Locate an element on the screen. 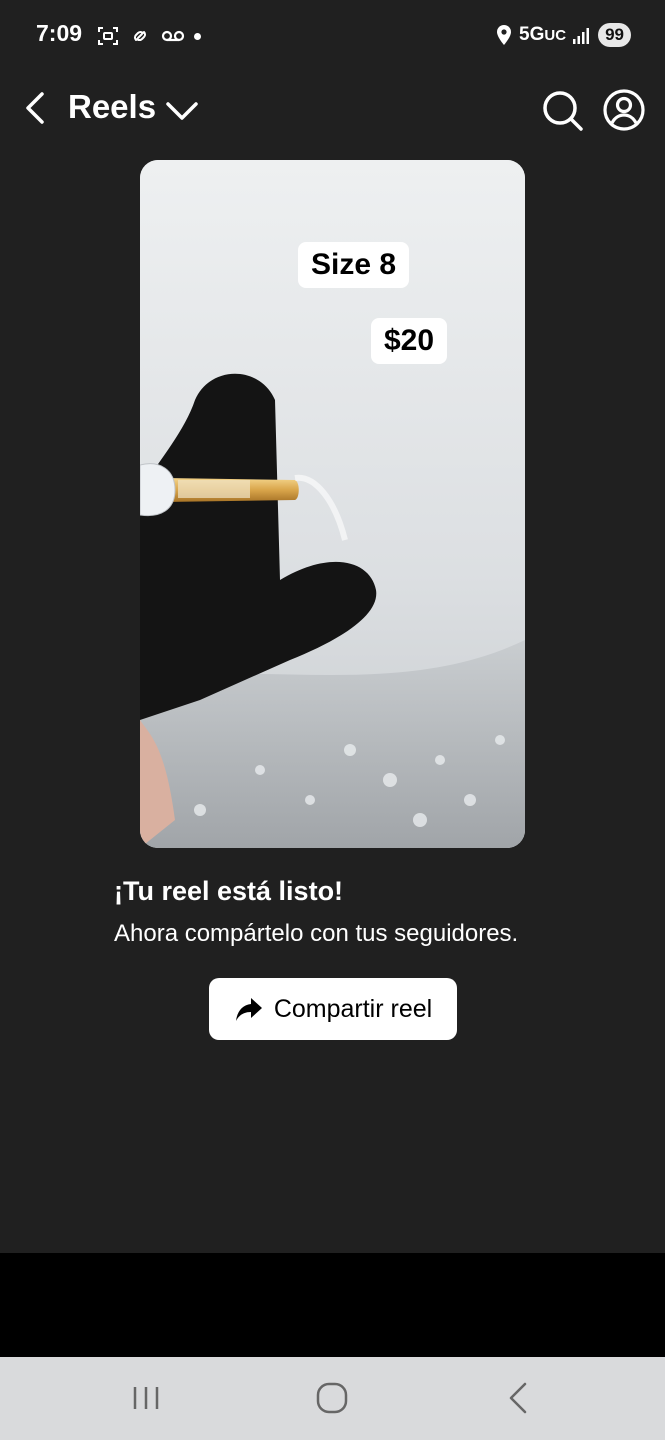  system-back-icon is located at coordinates (518, 1398).